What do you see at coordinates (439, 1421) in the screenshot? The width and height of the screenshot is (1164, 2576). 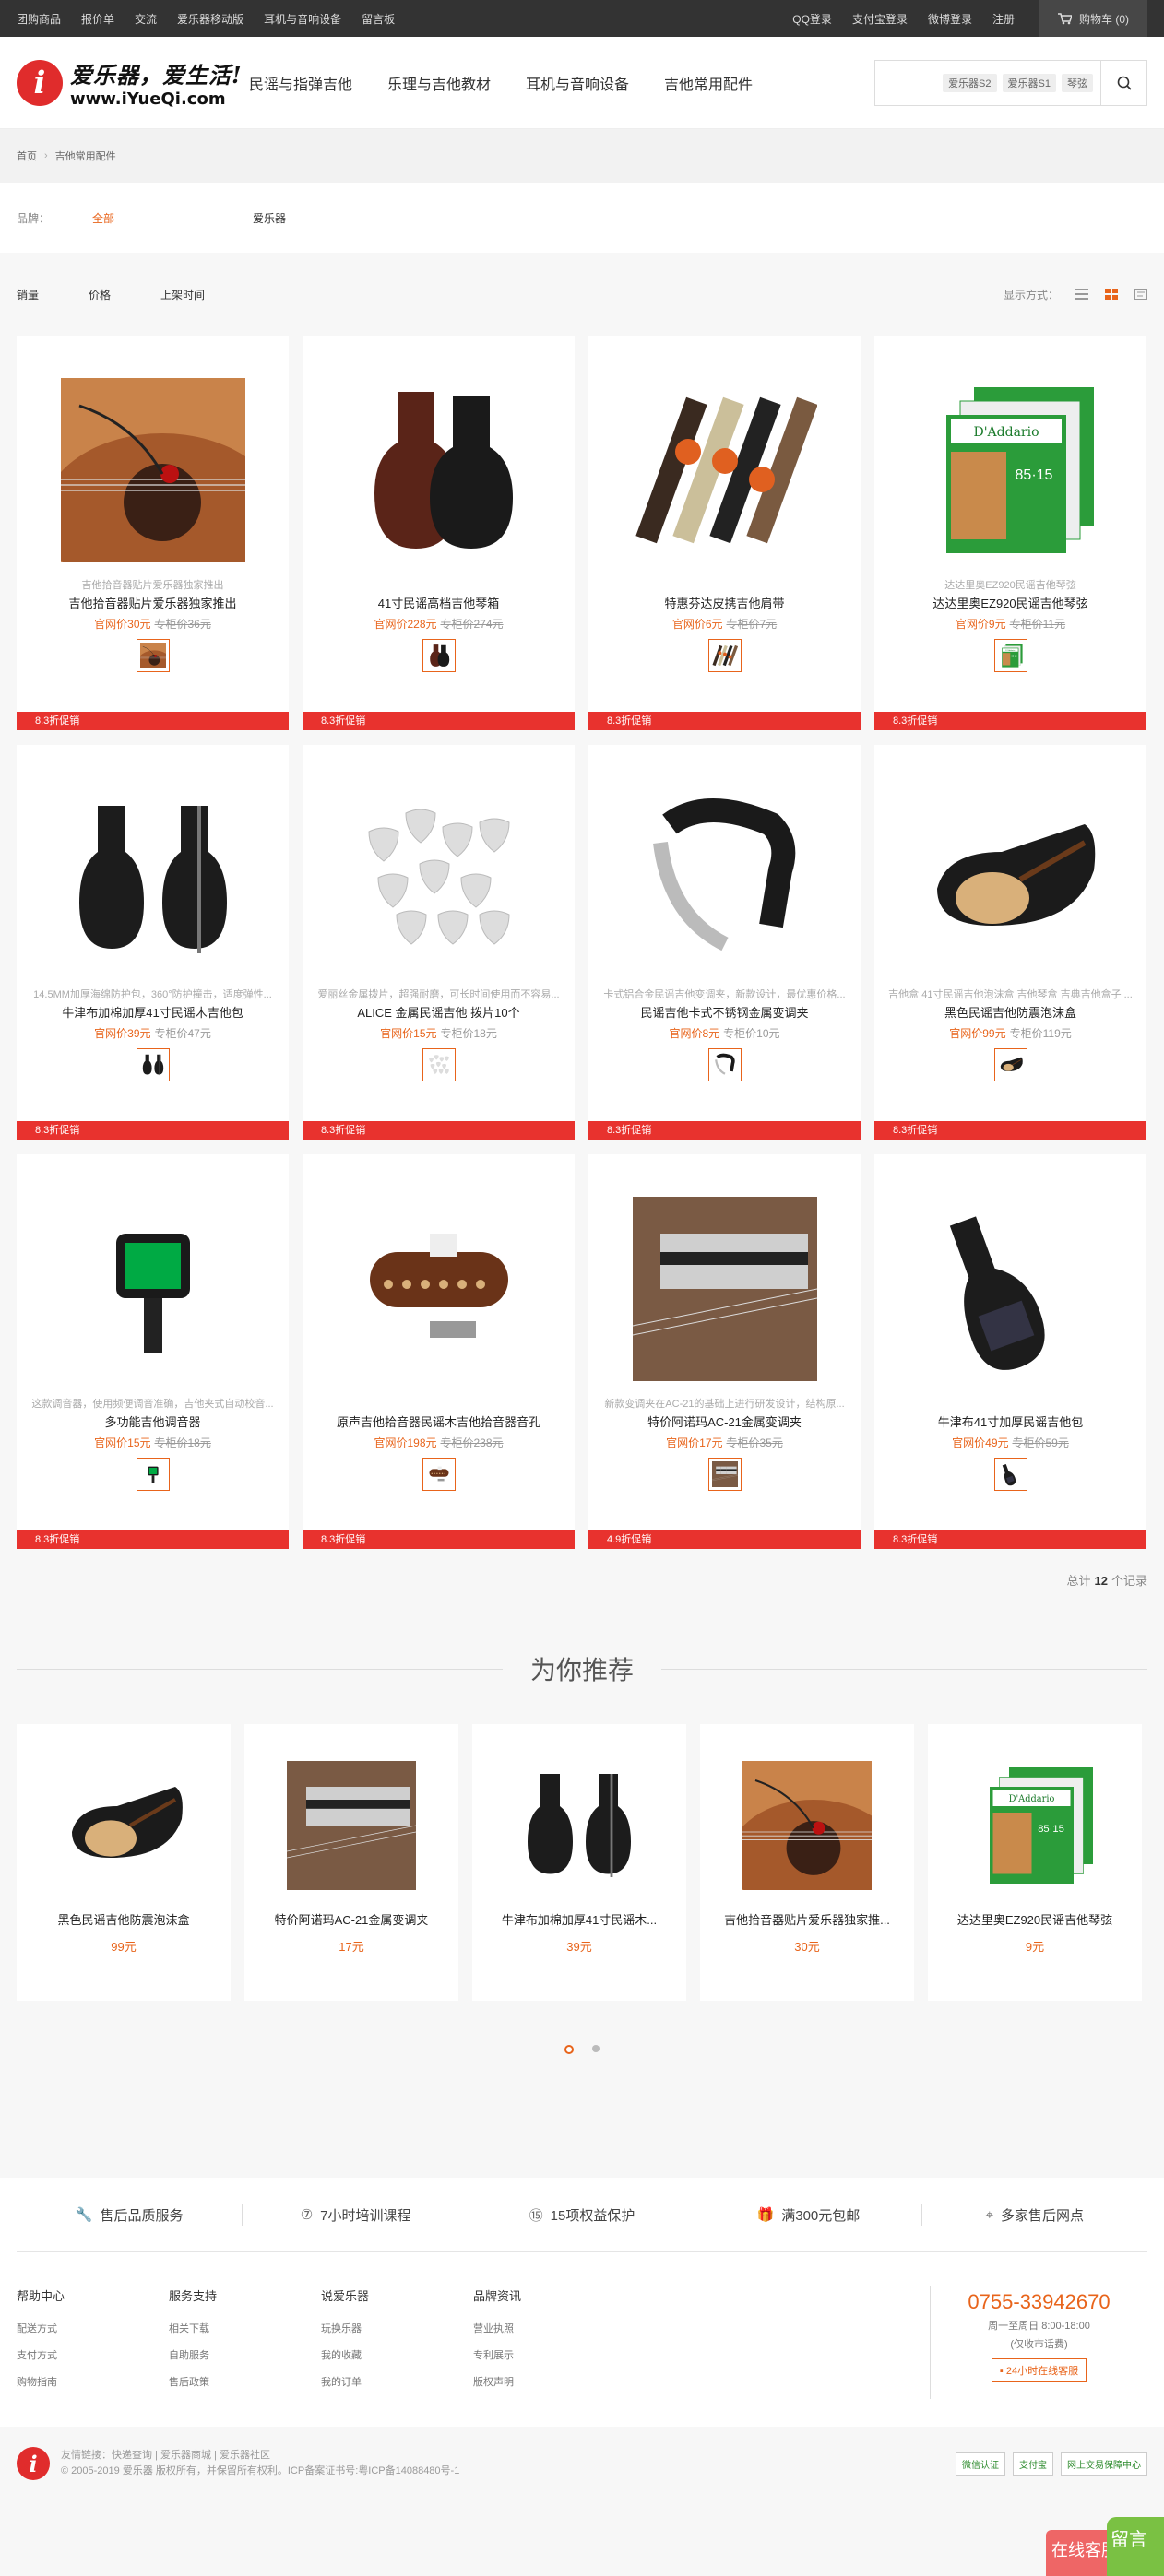 I see `product-name: 原声吉他拾音器民谣木吉他拾音器音孔` at bounding box center [439, 1421].